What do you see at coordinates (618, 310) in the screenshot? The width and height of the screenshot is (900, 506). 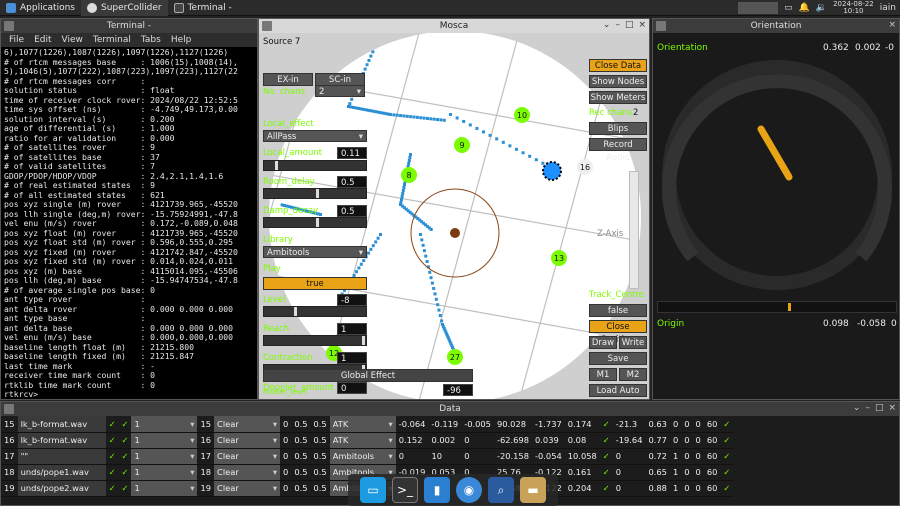 I see `track-centre-toggle: false` at bounding box center [618, 310].